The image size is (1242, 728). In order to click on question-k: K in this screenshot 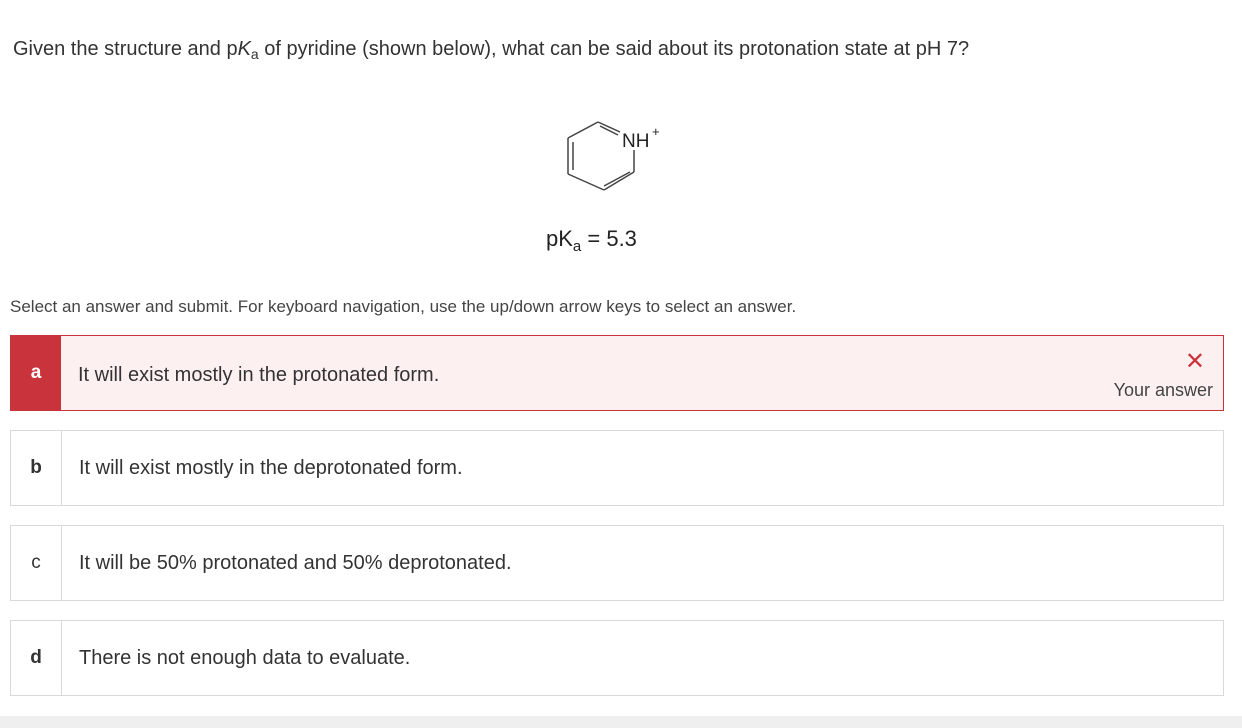, I will do `click(244, 49)`.